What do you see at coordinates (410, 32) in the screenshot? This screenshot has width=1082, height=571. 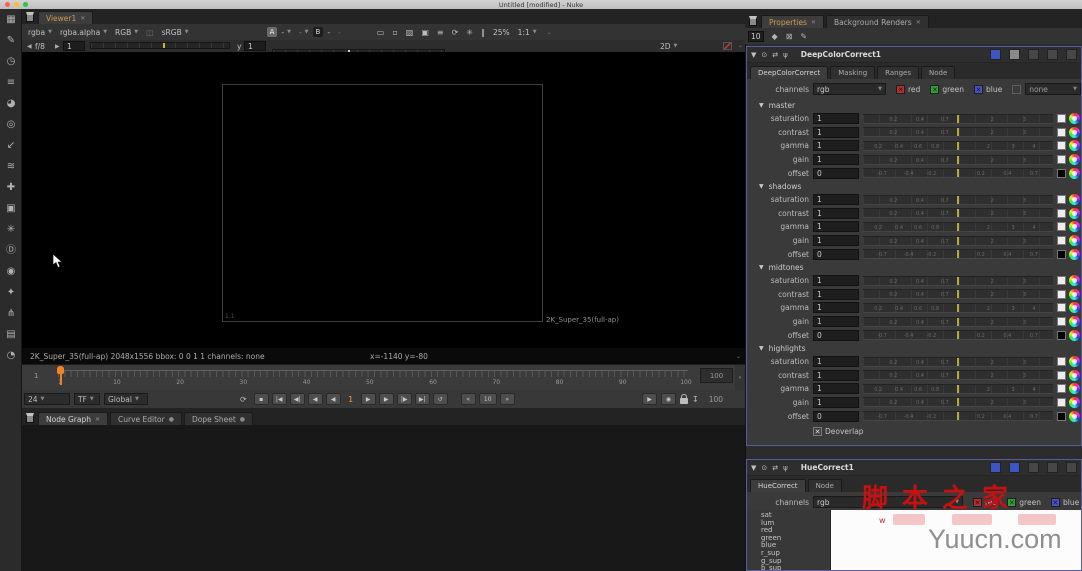 I see `wipe-icon: ▨` at bounding box center [410, 32].